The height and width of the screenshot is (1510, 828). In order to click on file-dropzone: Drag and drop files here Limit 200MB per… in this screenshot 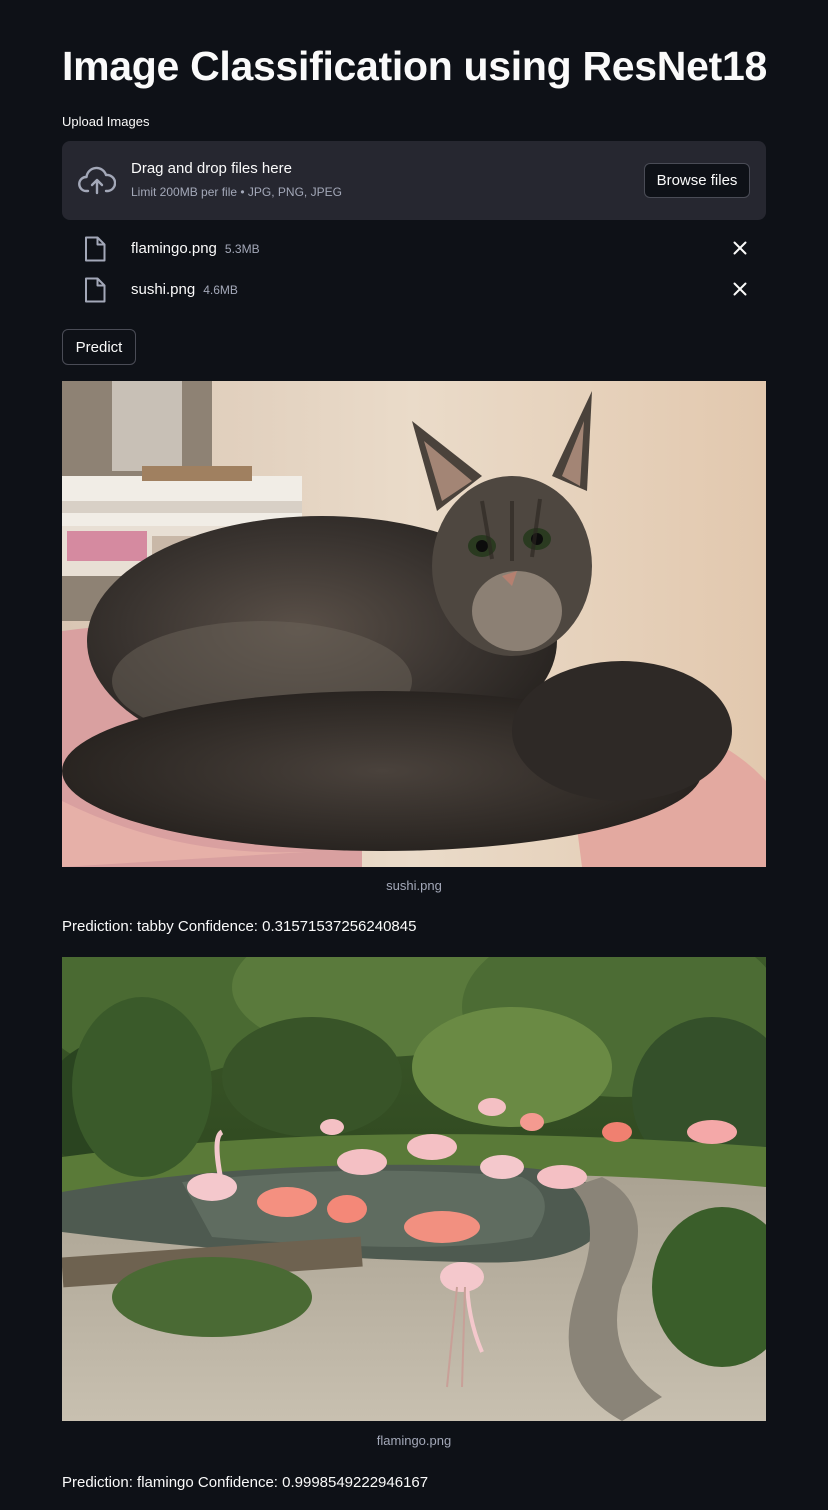, I will do `click(414, 180)`.